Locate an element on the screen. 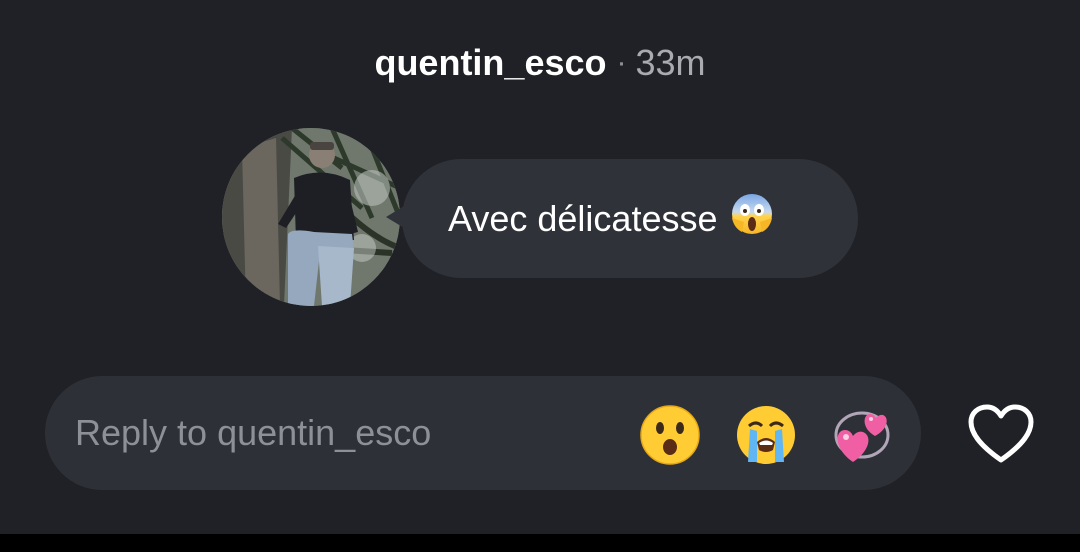  heart-outline-icon is located at coordinates (1001, 434).